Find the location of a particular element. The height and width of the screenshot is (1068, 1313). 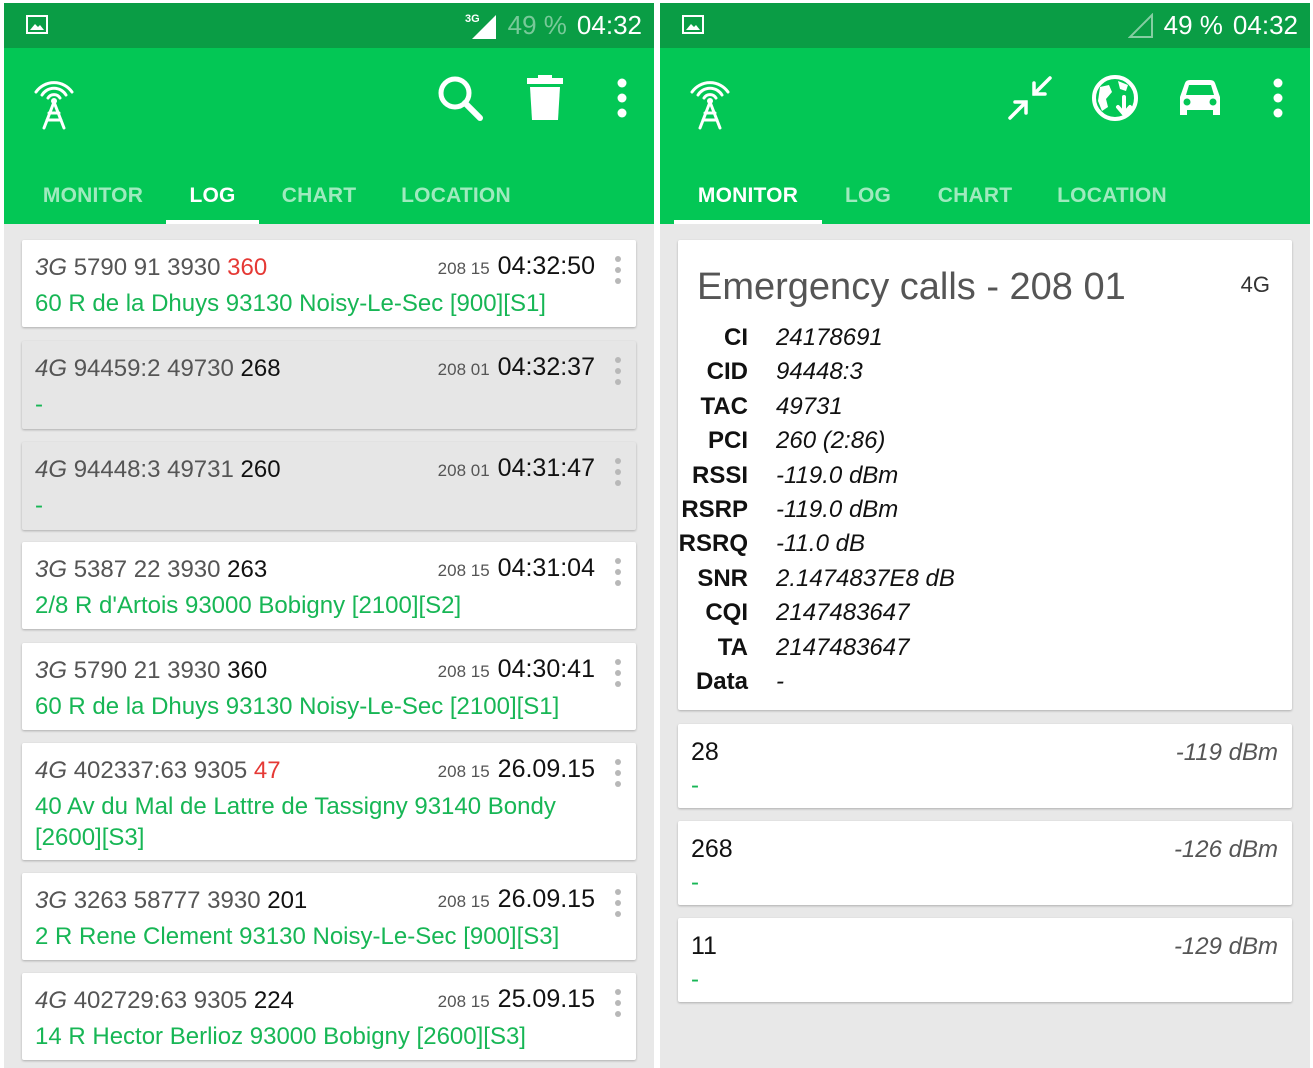

cell-detail-label: TA is located at coordinates (732, 647).